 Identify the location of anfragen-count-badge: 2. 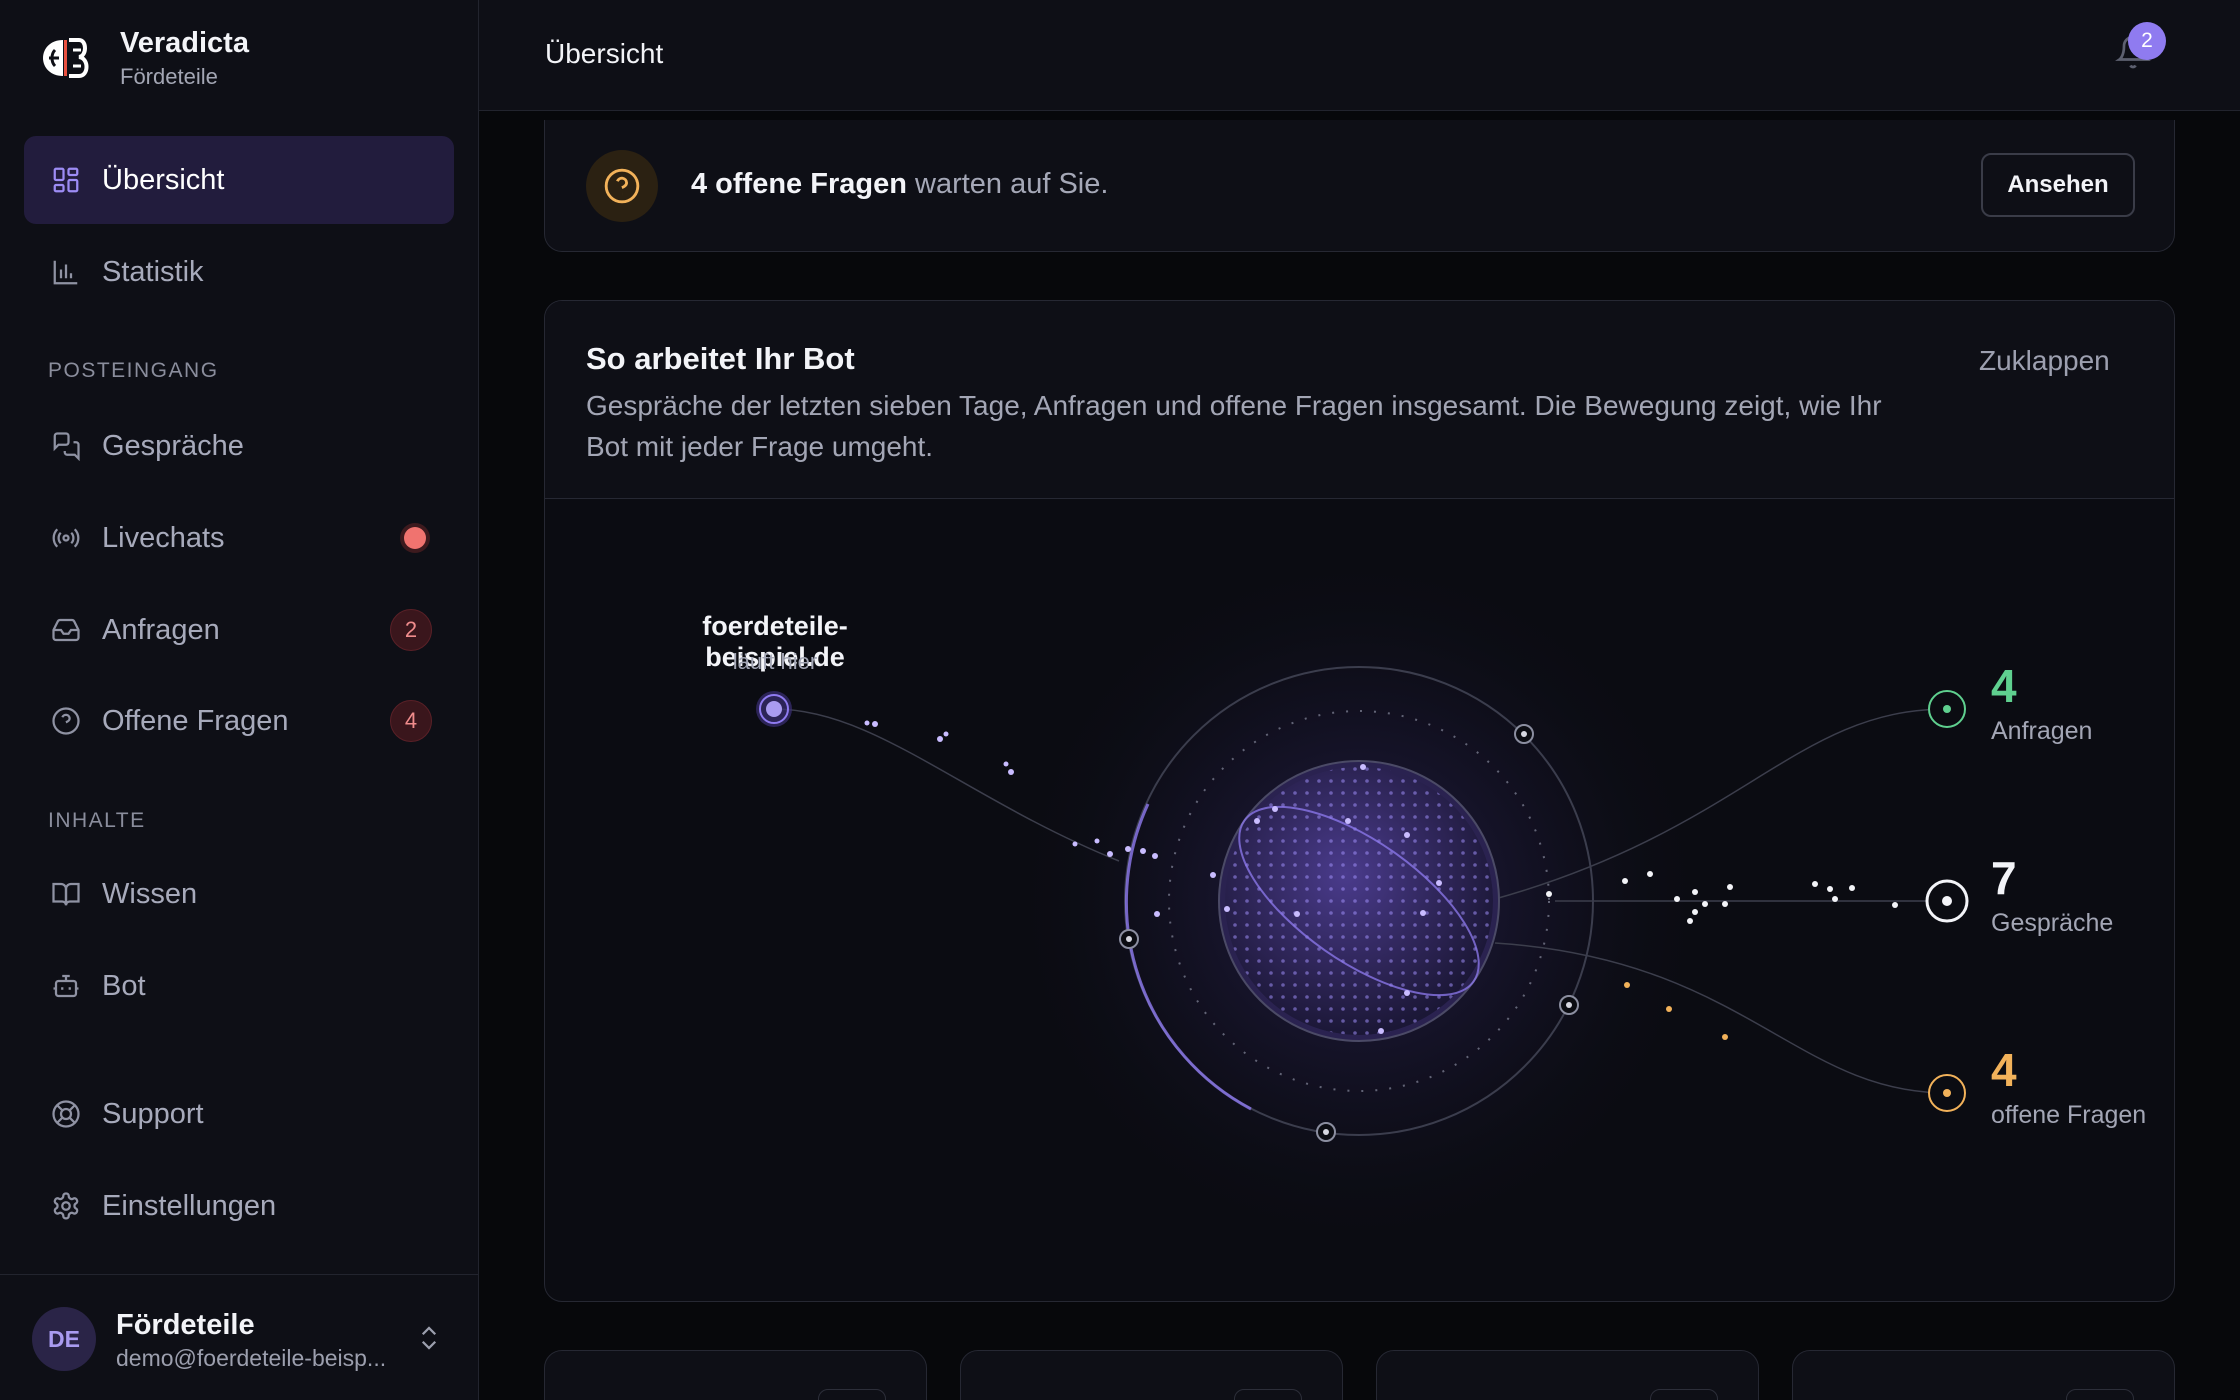
(411, 630).